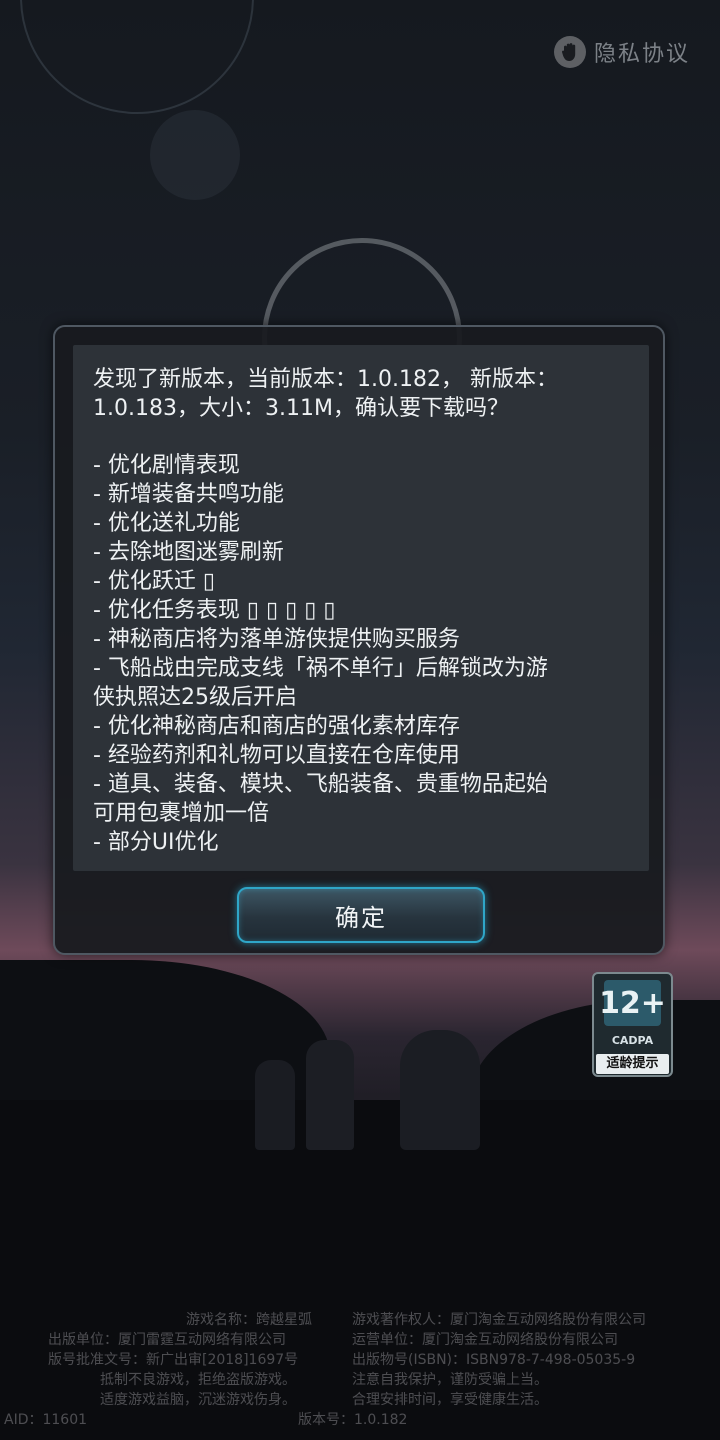 This screenshot has height=1440, width=720. Describe the element at coordinates (249, 1320) in the screenshot. I see `footer-game-name: 游戏名称：跨越星弧` at that location.